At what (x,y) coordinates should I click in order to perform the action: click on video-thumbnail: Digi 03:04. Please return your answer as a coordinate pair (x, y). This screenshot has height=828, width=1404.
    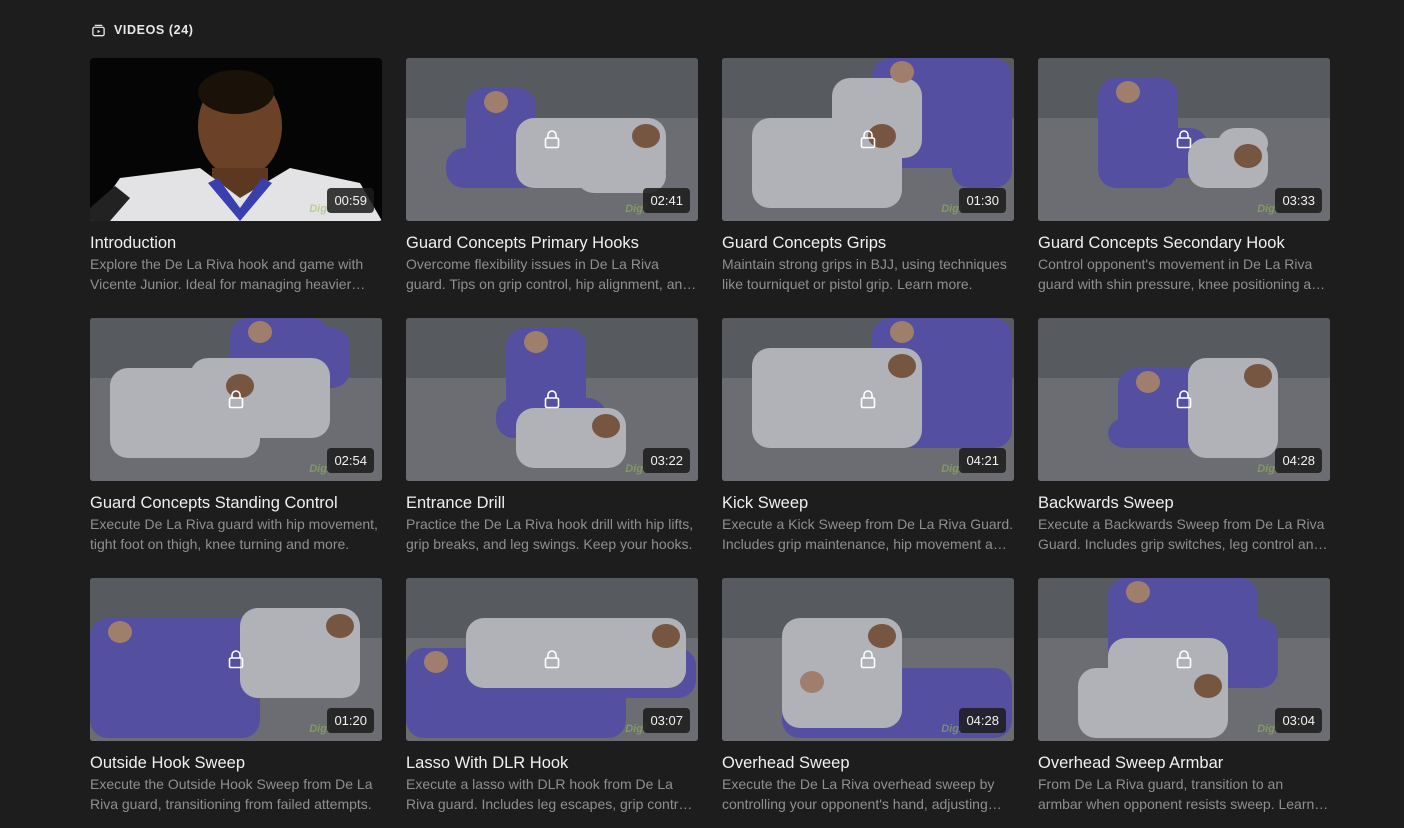
    Looking at the image, I should click on (1184, 659).